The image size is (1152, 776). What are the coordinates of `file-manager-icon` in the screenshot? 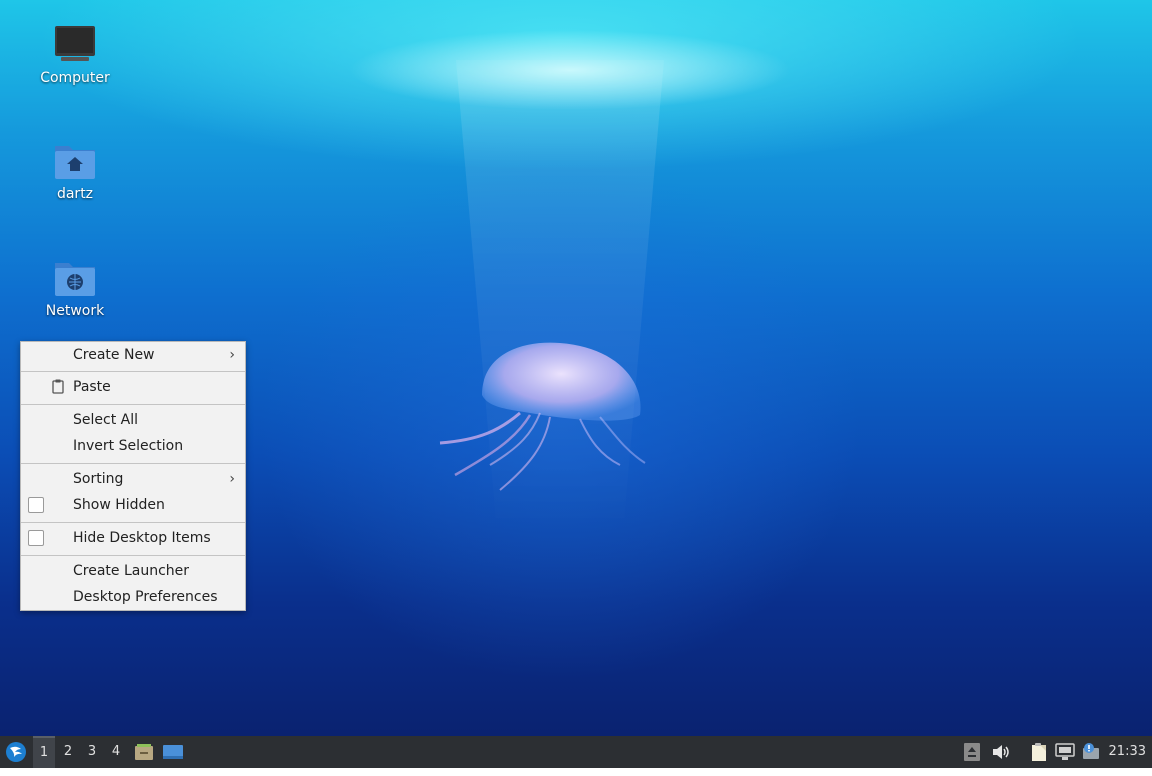 It's located at (144, 752).